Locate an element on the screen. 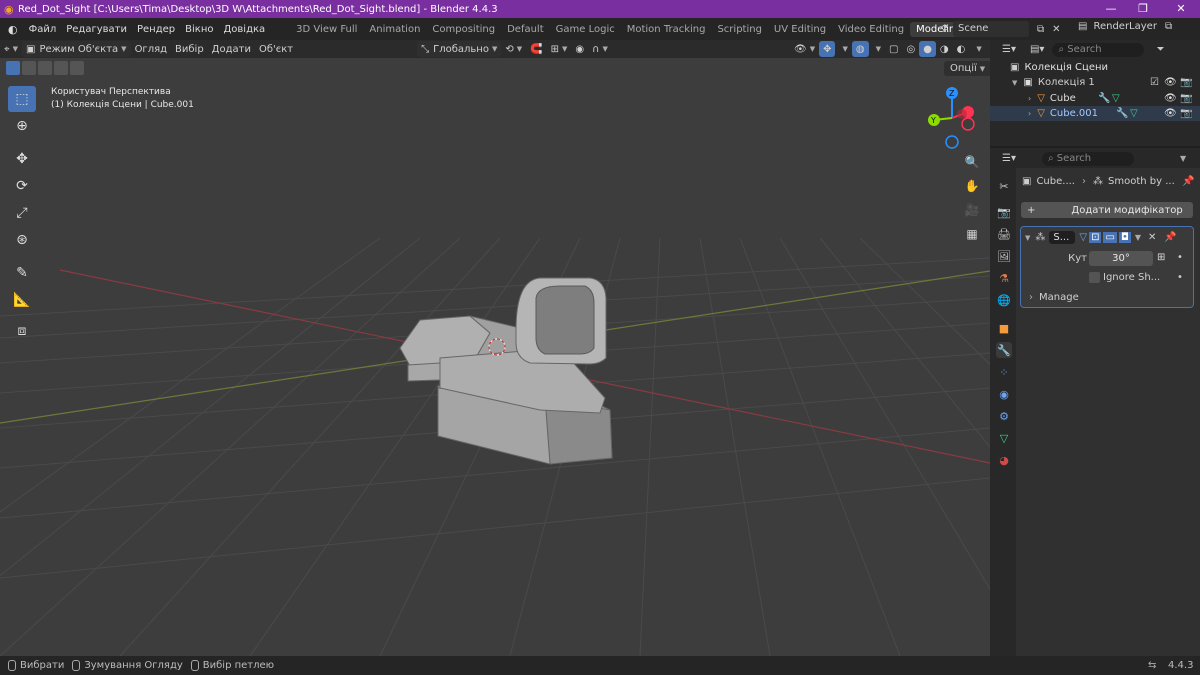 This screenshot has width=1200, height=675. angle-field: 30° is located at coordinates (1121, 258).